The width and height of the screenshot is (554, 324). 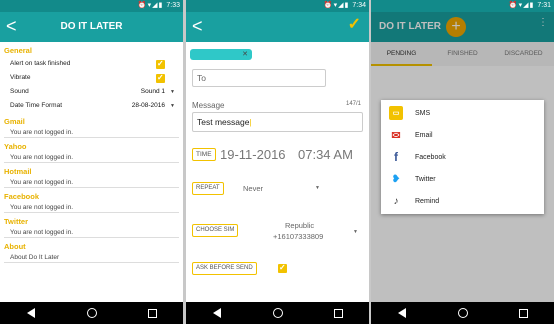 I want to click on menu-item-label: Facebook, so click(x=430, y=157).